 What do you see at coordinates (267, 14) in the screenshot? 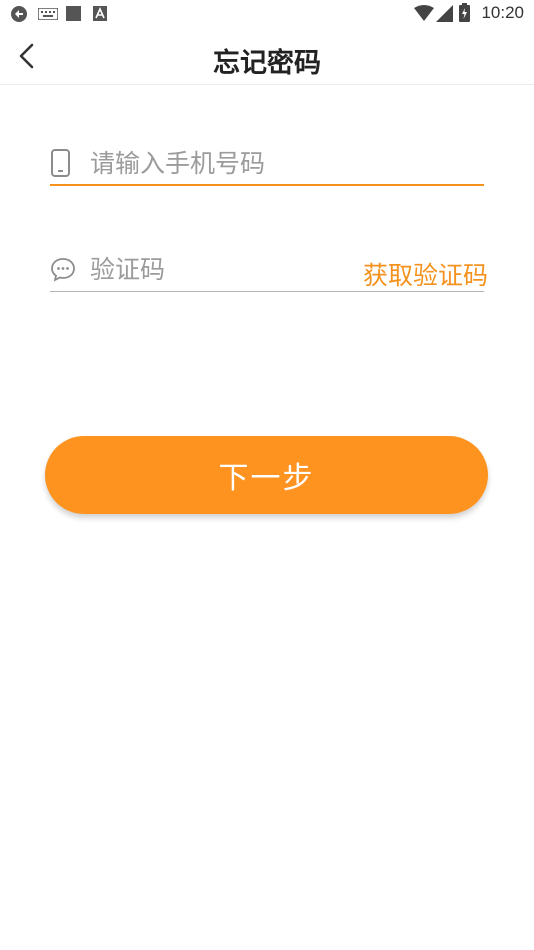
I see `status-bar: 10:20` at bounding box center [267, 14].